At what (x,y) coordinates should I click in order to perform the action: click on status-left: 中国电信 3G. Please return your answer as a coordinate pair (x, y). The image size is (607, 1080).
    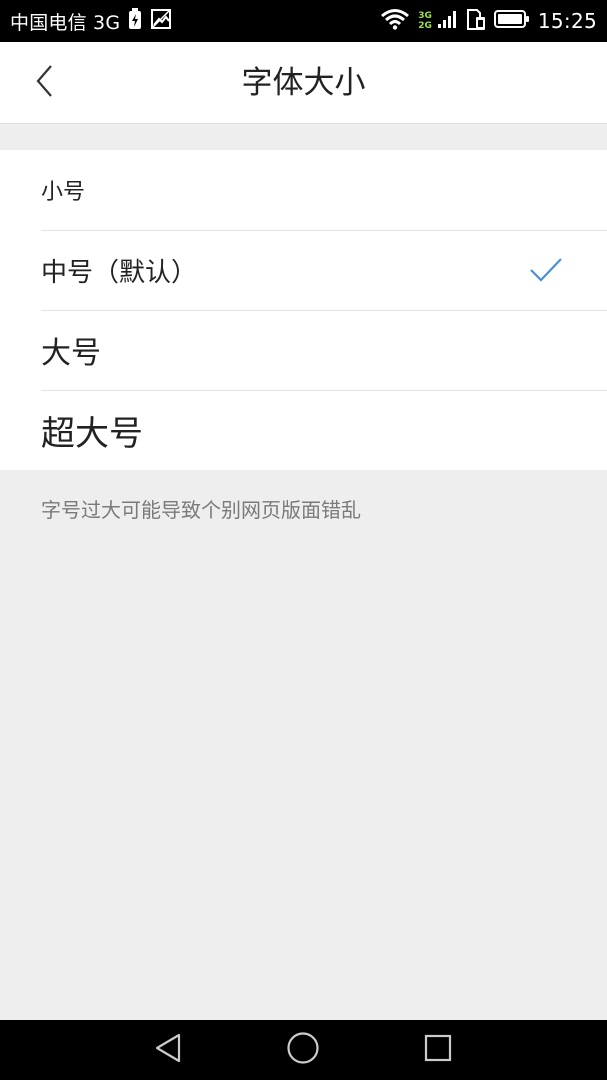
    Looking at the image, I should click on (91, 21).